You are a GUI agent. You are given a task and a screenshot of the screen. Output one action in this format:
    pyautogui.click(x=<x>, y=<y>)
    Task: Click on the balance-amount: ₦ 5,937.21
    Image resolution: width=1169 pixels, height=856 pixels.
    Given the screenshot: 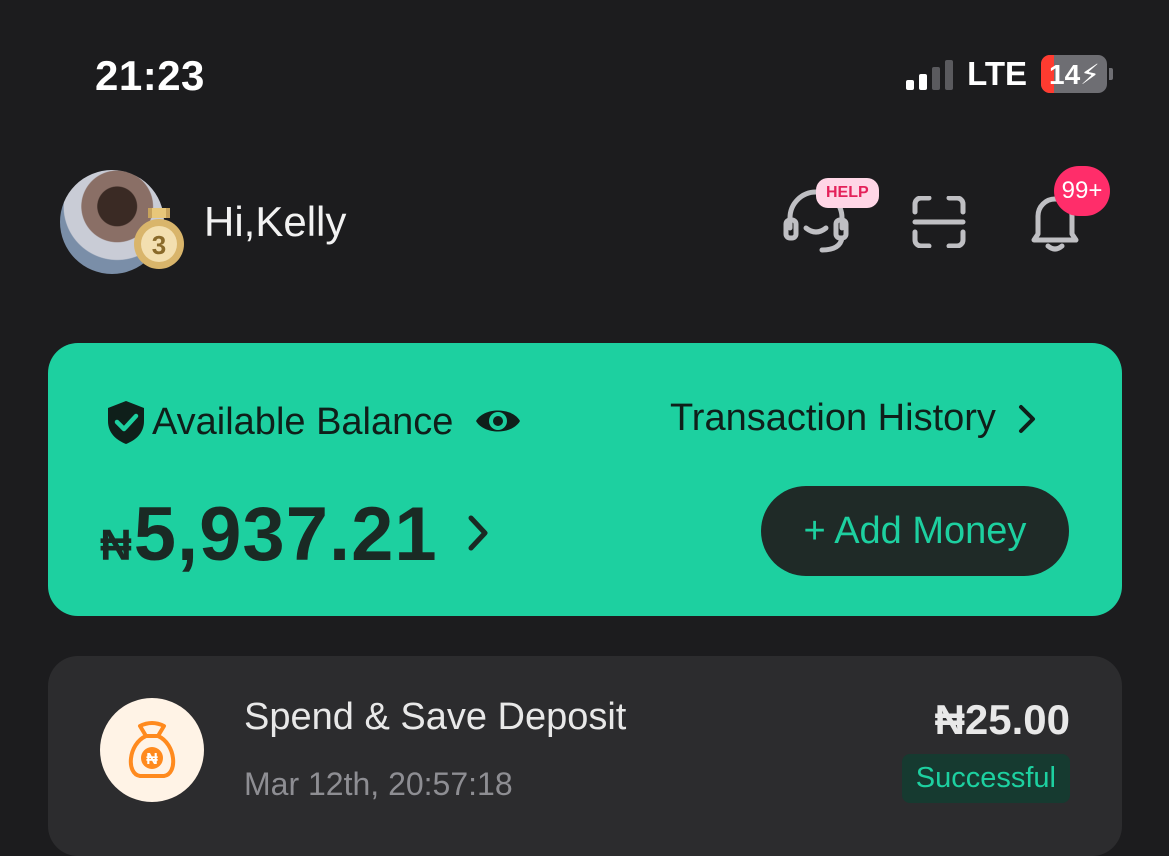 What is the action you would take?
    pyautogui.click(x=269, y=534)
    